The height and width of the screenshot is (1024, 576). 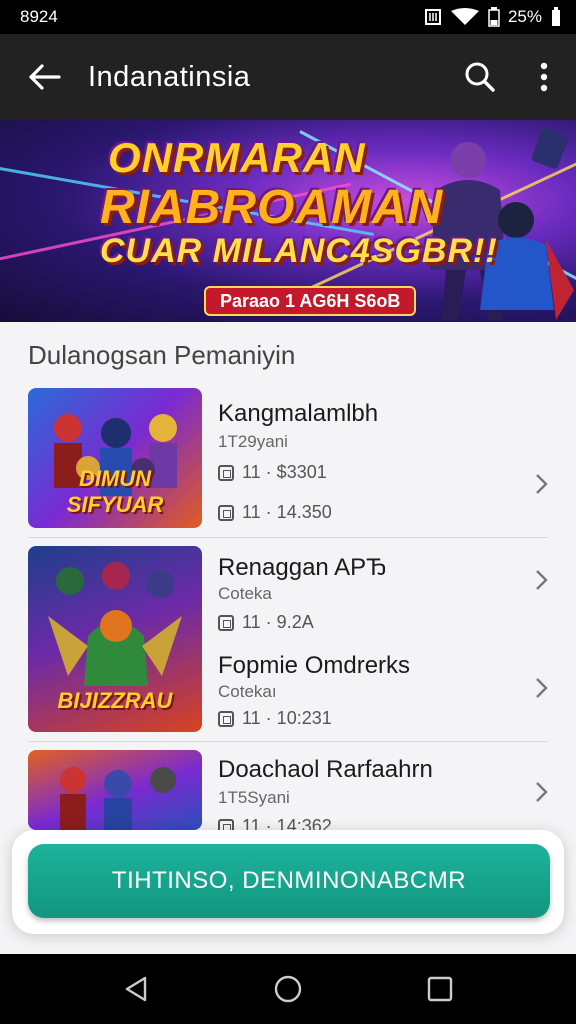 I want to click on game-meta-value: 11 · 14.350, so click(x=287, y=512).